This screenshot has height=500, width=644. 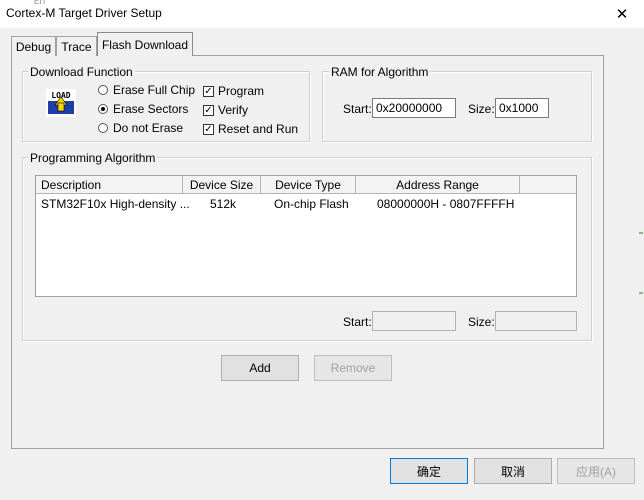 I want to click on do-not-erase-label: Do not Erase, so click(x=148, y=128).